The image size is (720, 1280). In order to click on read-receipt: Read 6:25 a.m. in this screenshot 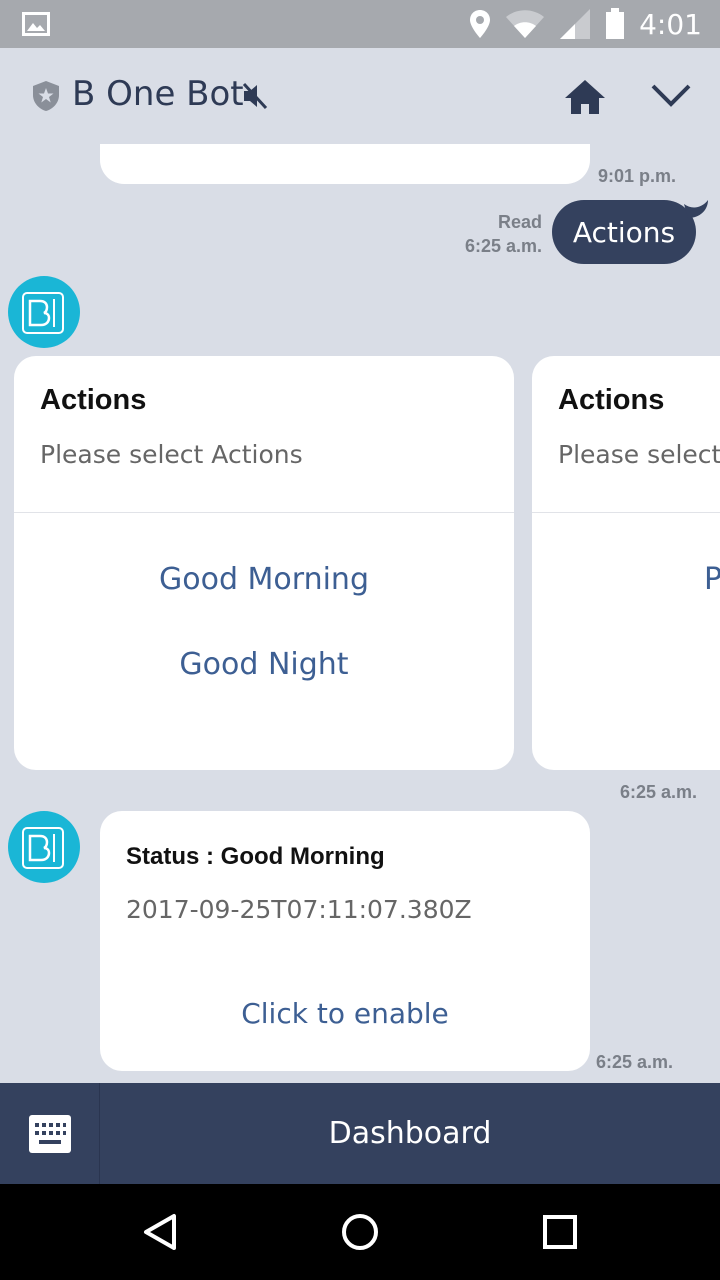, I will do `click(503, 234)`.